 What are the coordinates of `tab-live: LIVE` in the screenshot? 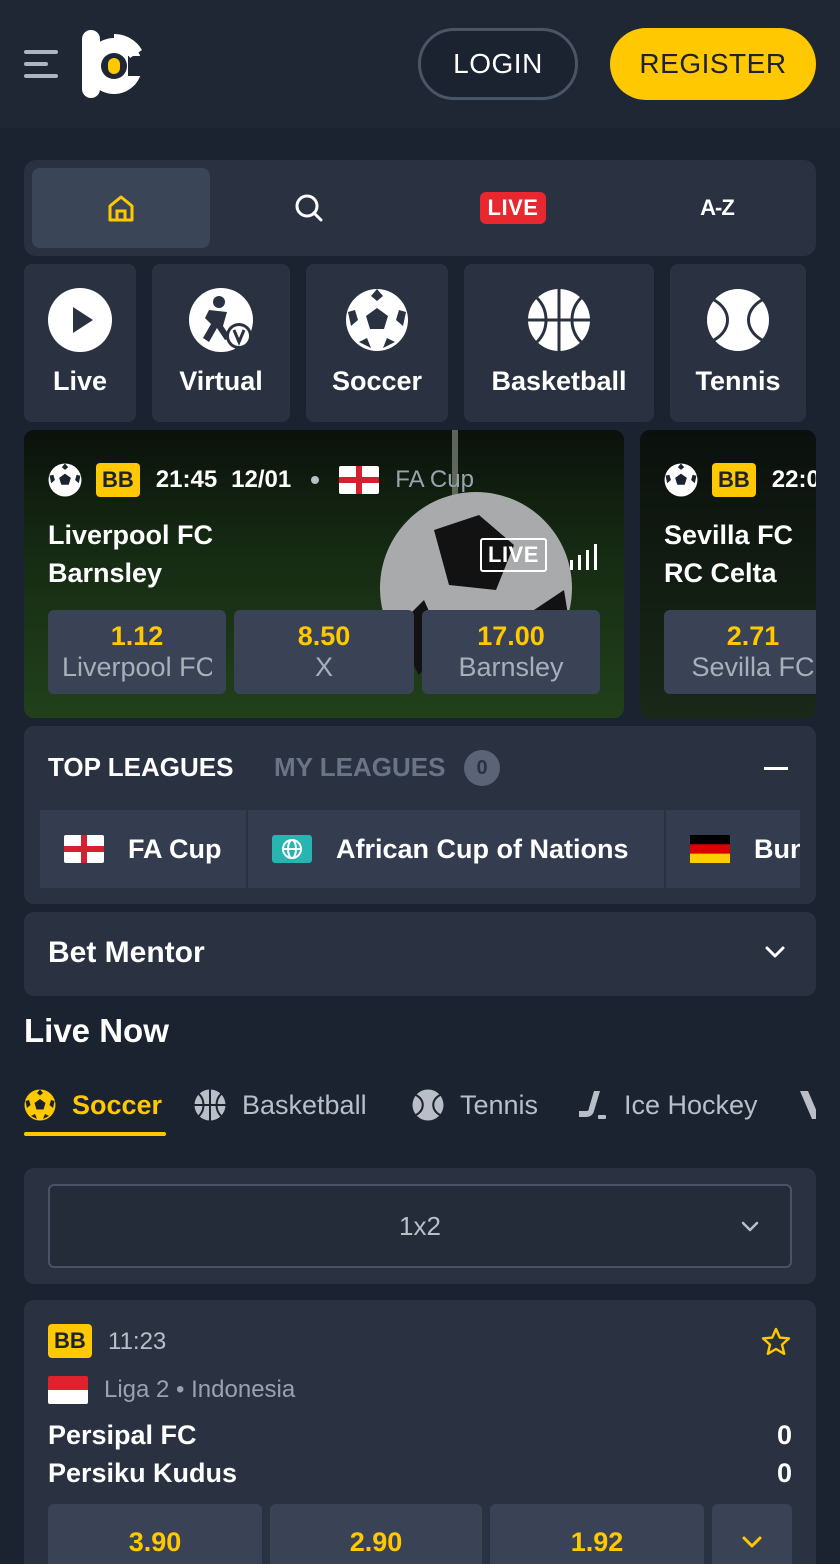 It's located at (513, 208).